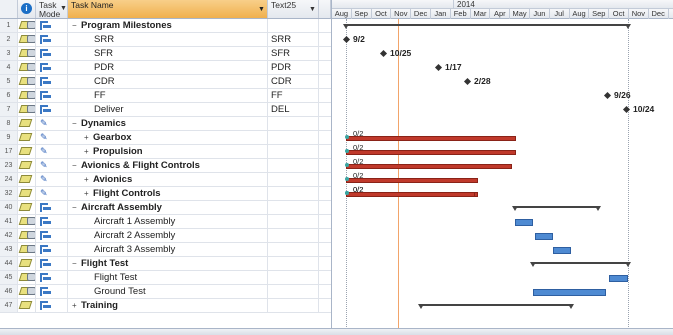  I want to click on task-row: 7 Deliver DEL, so click(165, 110).